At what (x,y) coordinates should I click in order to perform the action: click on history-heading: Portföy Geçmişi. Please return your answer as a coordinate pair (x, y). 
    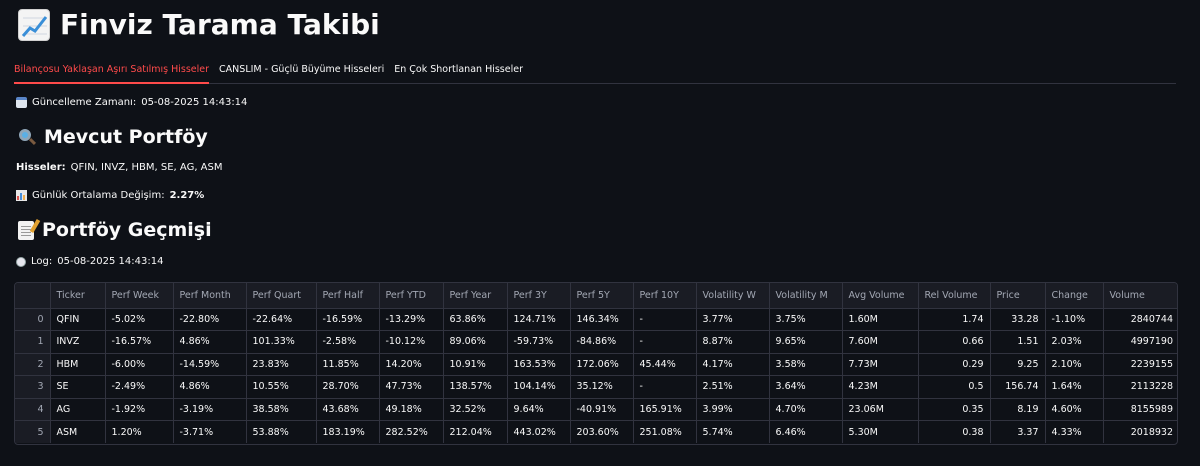
    Looking at the image, I should click on (115, 229).